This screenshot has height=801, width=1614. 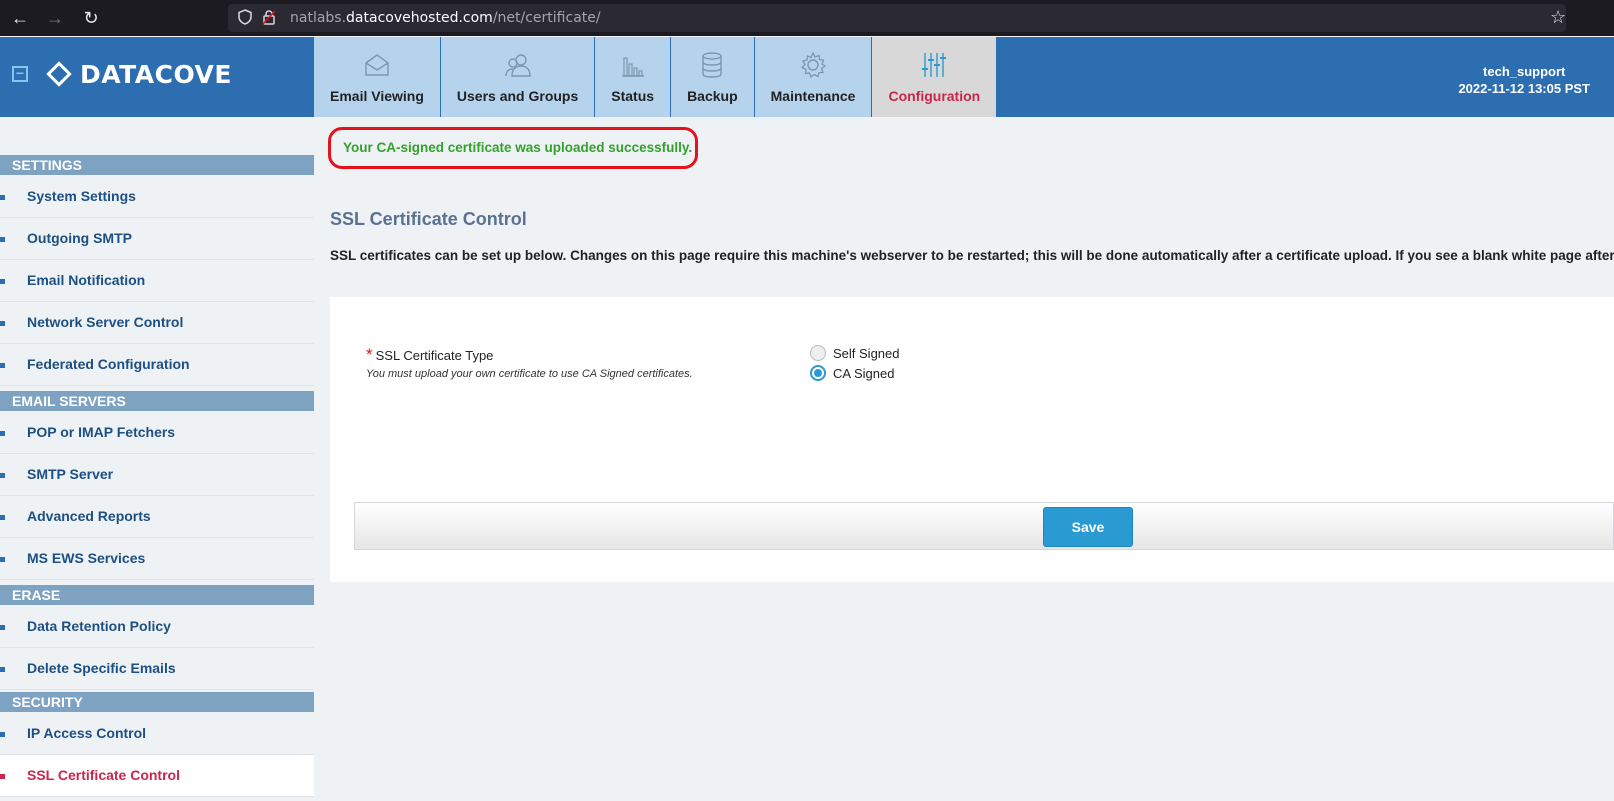 What do you see at coordinates (157, 517) in the screenshot?
I see `sidebar-item-advanced-reports: Advanced Reports` at bounding box center [157, 517].